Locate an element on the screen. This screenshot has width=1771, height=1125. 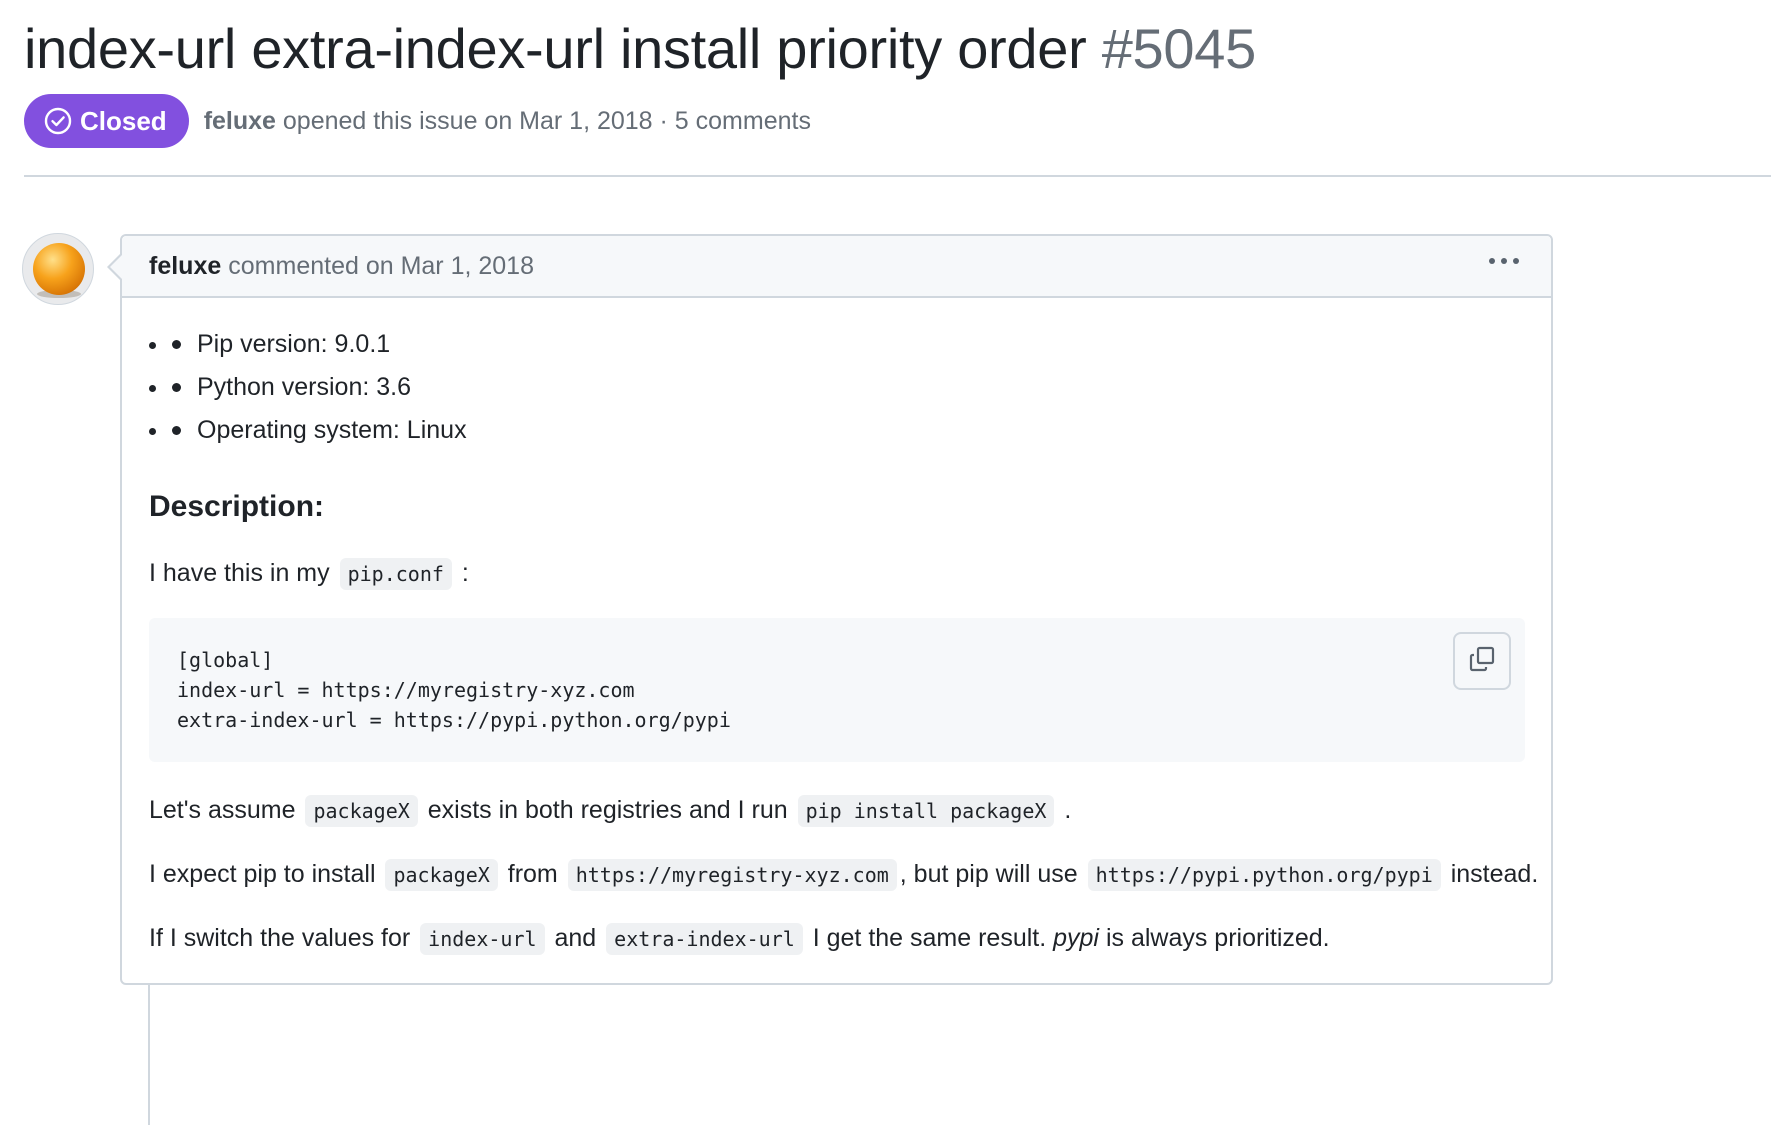
para-text: , but pip will use is located at coordinates (992, 874).